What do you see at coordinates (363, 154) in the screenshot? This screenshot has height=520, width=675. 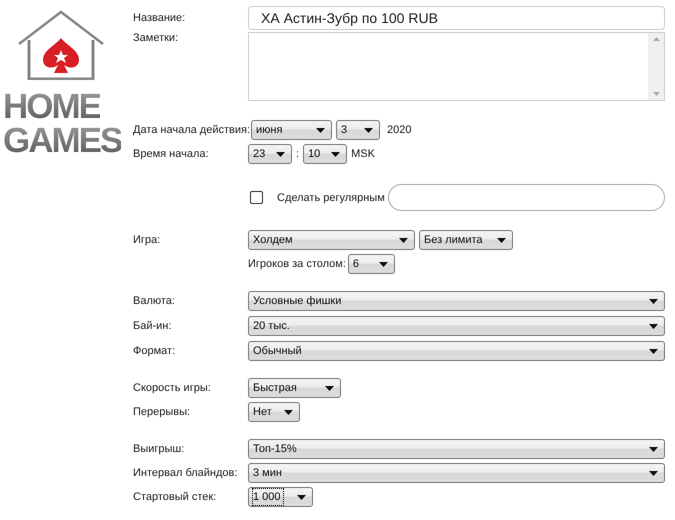 I see `timezone-text: MSK` at bounding box center [363, 154].